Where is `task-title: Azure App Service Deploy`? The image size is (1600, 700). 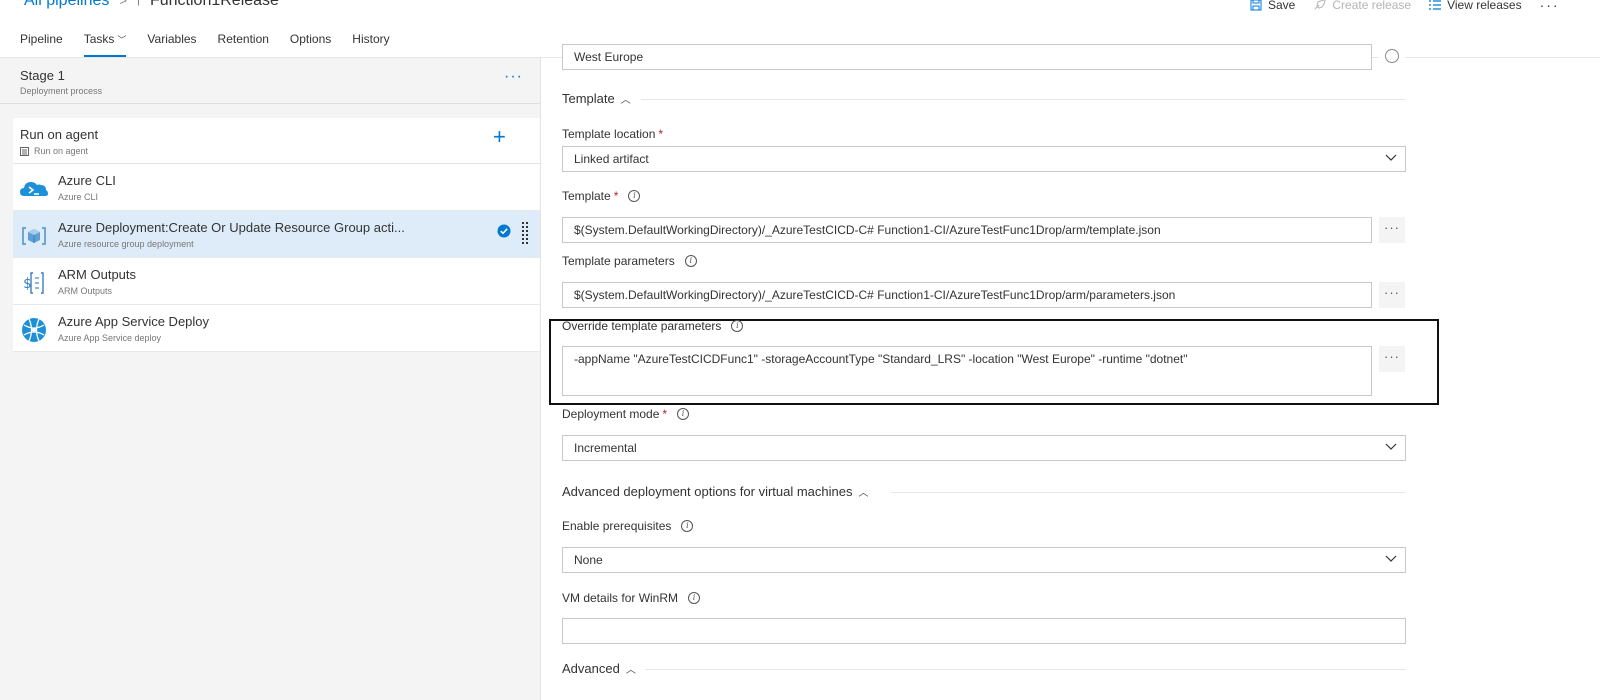 task-title: Azure App Service Deploy is located at coordinates (134, 321).